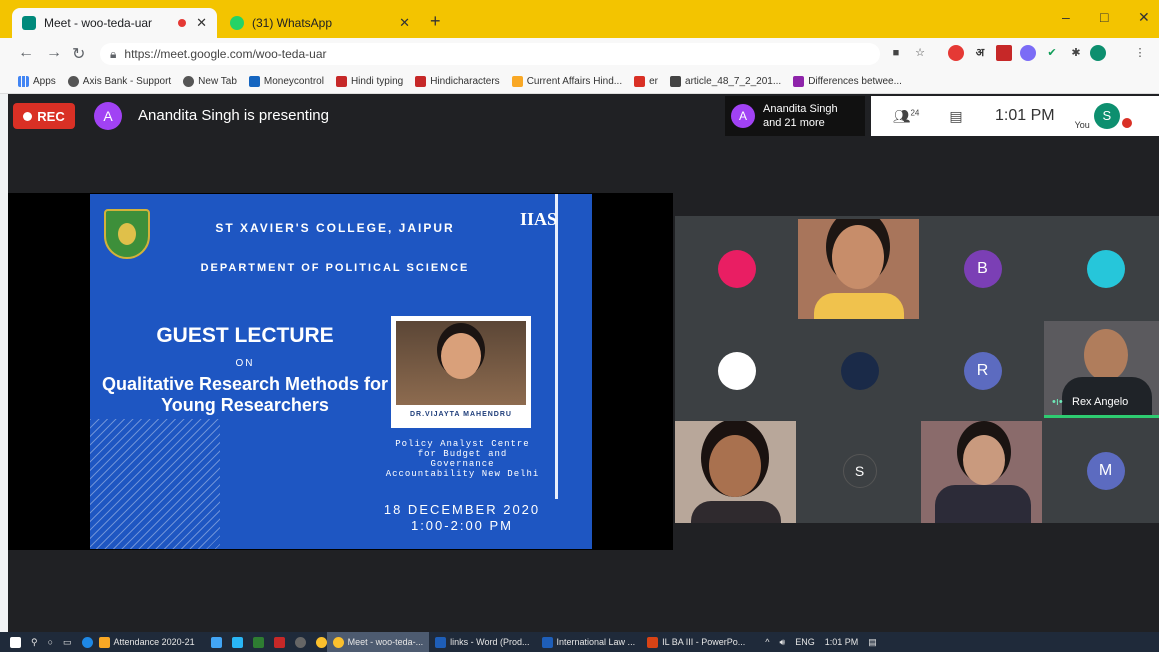 The height and width of the screenshot is (652, 1159). Describe the element at coordinates (78, 54) in the screenshot. I see `reload-icon: ↻` at that location.